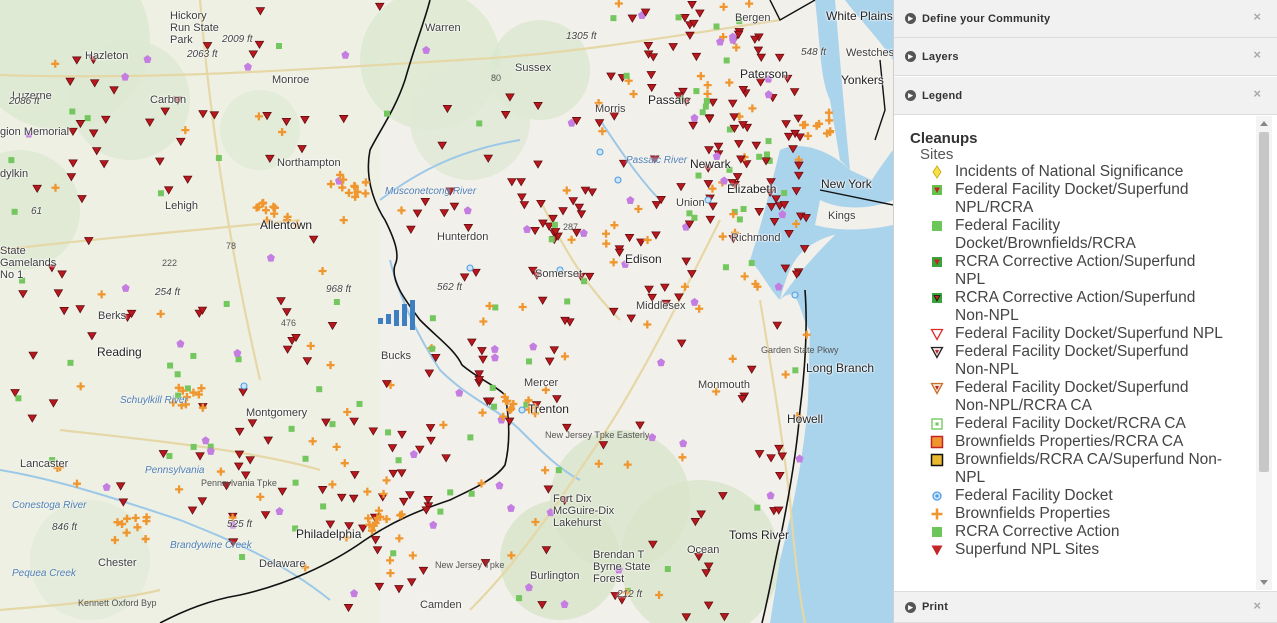  Describe the element at coordinates (1085, 607) in the screenshot. I see `section-print: ▸ Print ×` at that location.